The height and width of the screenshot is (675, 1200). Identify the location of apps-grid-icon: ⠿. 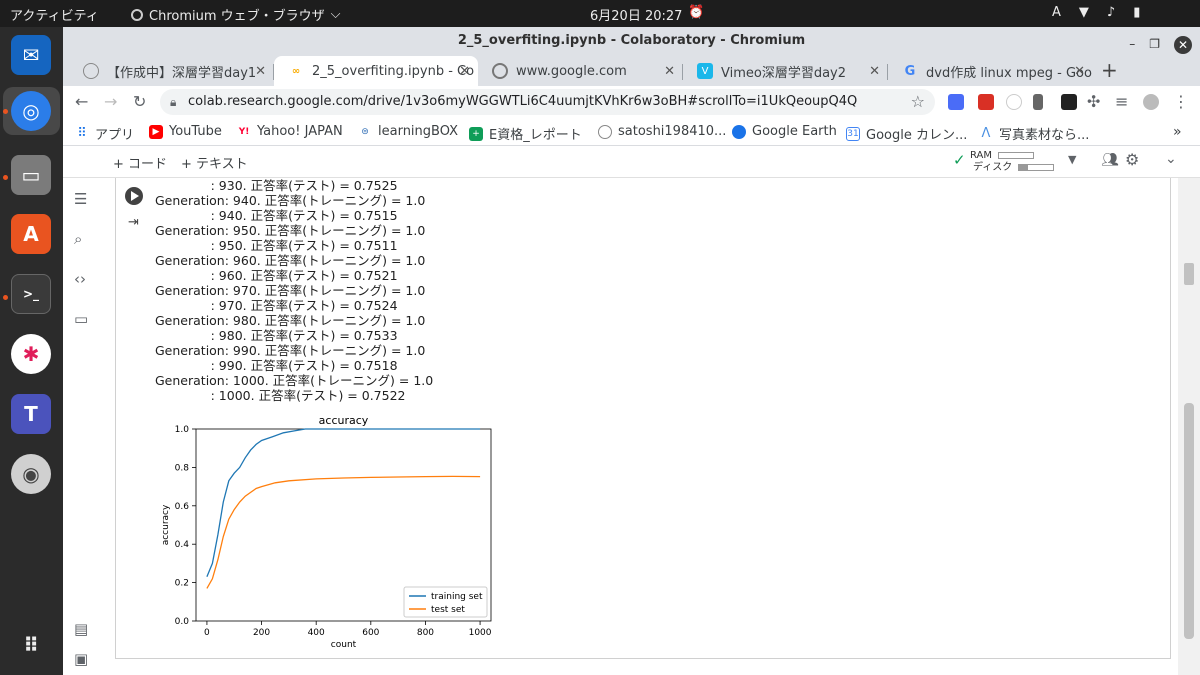
(82, 133).